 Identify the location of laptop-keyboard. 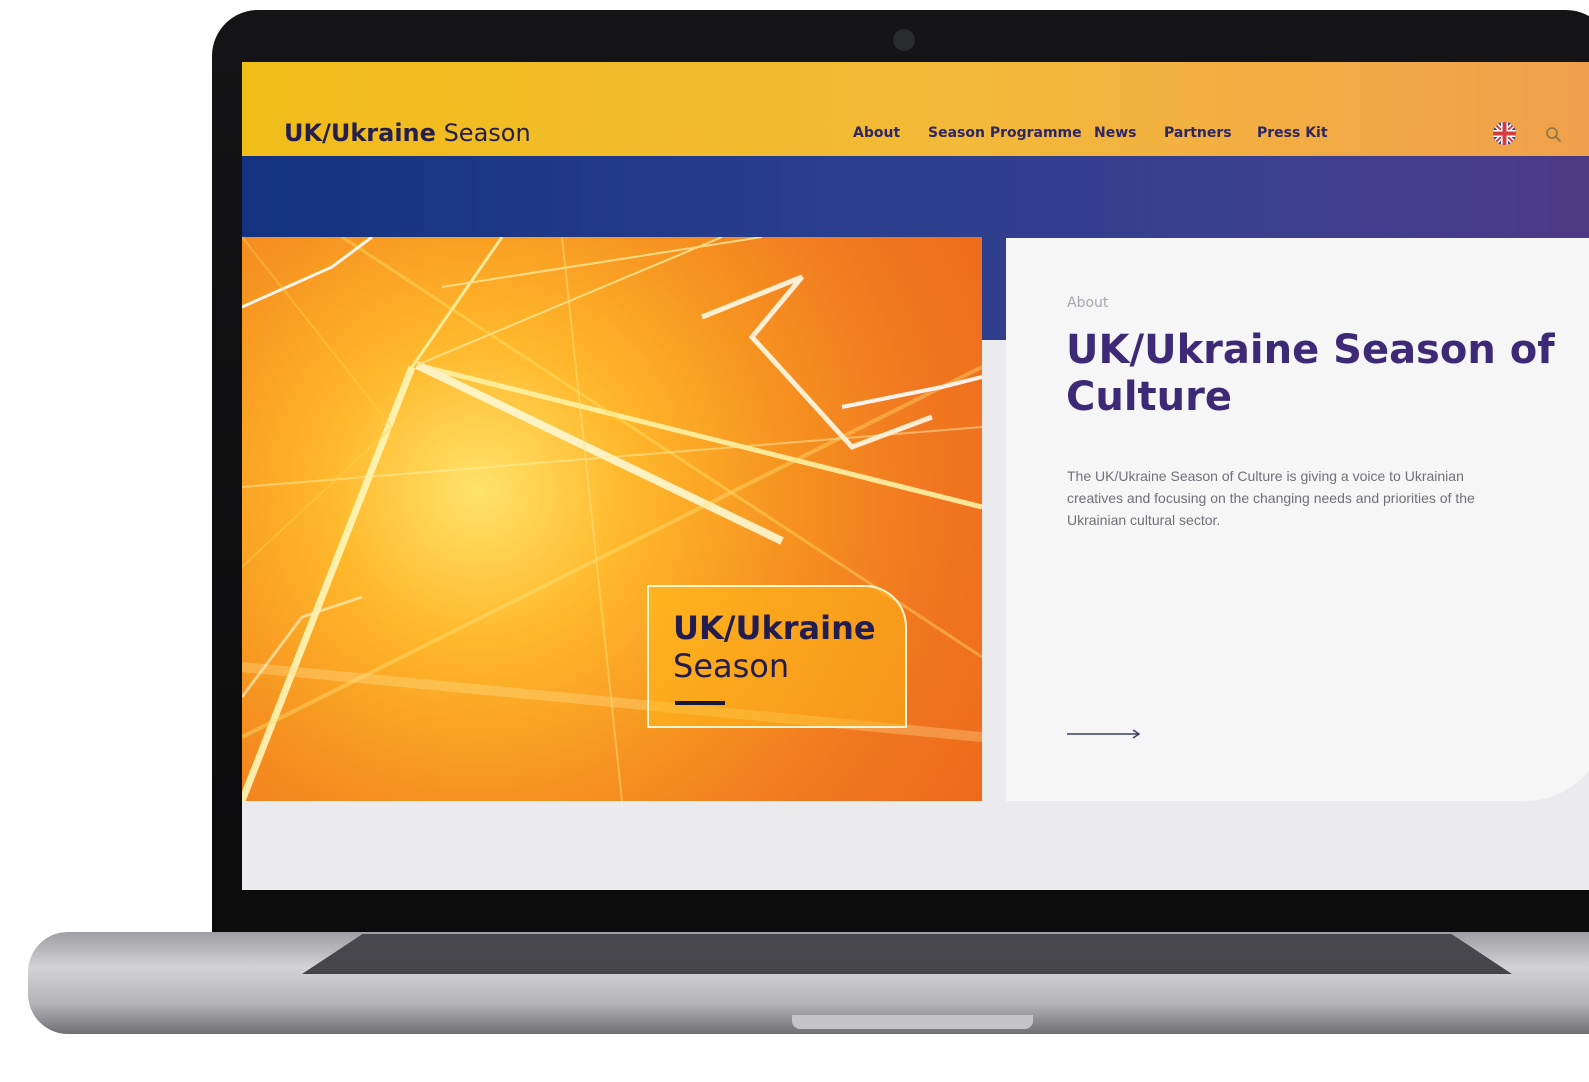
(907, 954).